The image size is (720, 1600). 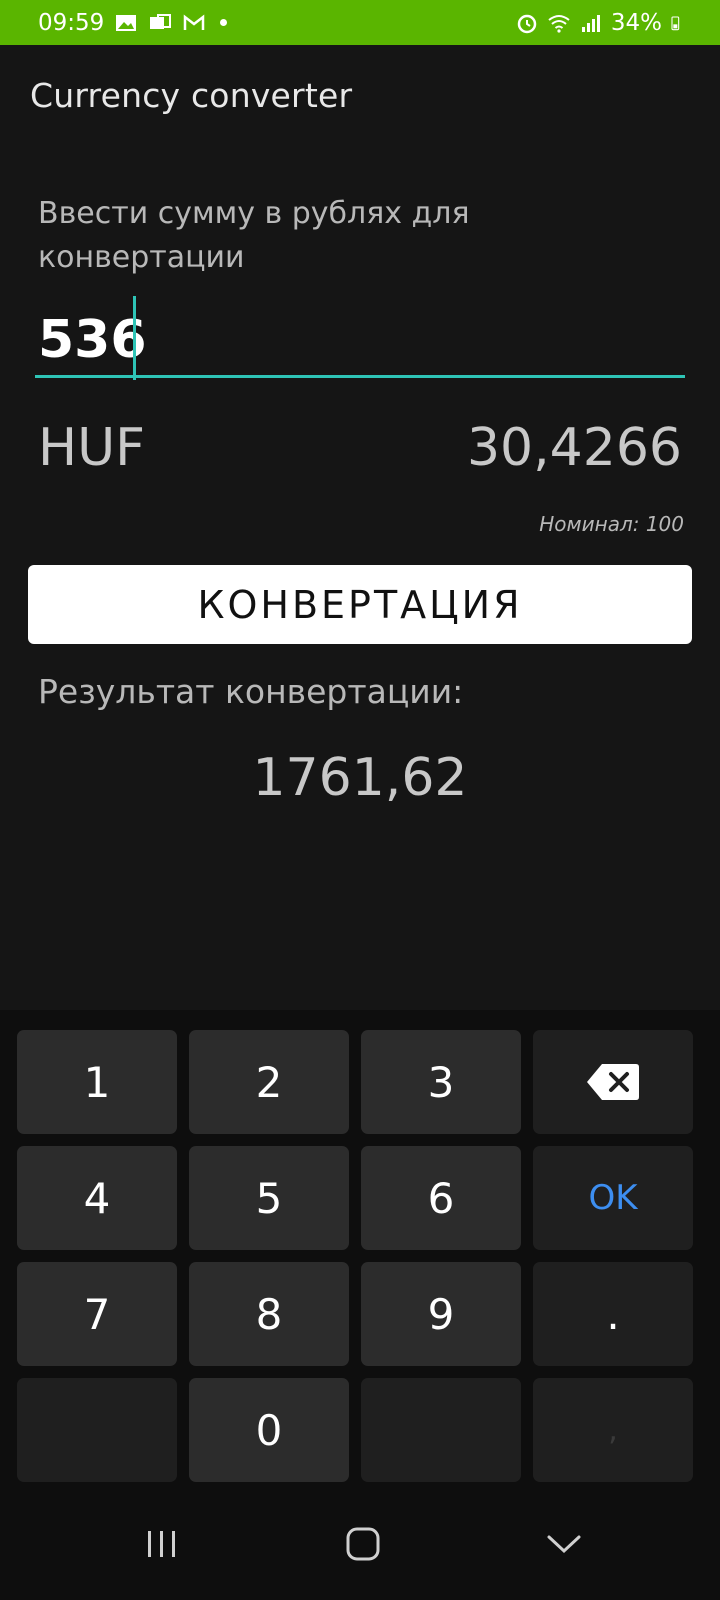 I want to click on status-time: 09:59, so click(x=71, y=22).